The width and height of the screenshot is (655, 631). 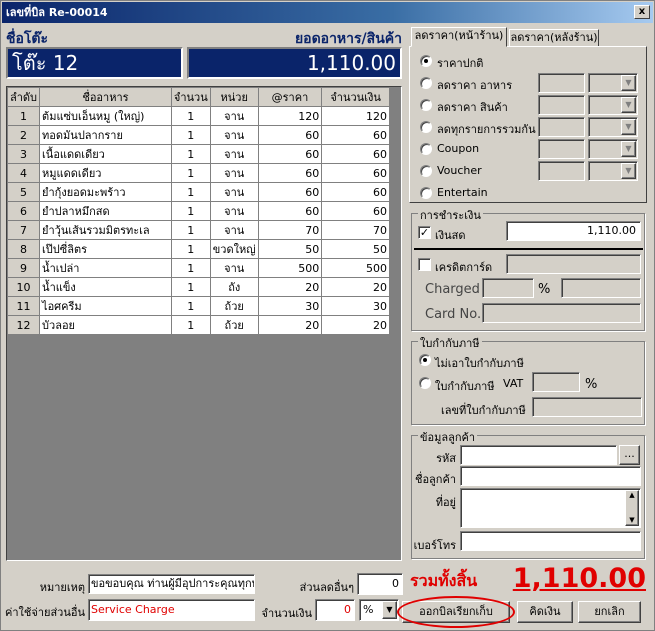 I want to click on tab-discount-back-label: ลดราคา(หลังร้าน), so click(x=554, y=37).